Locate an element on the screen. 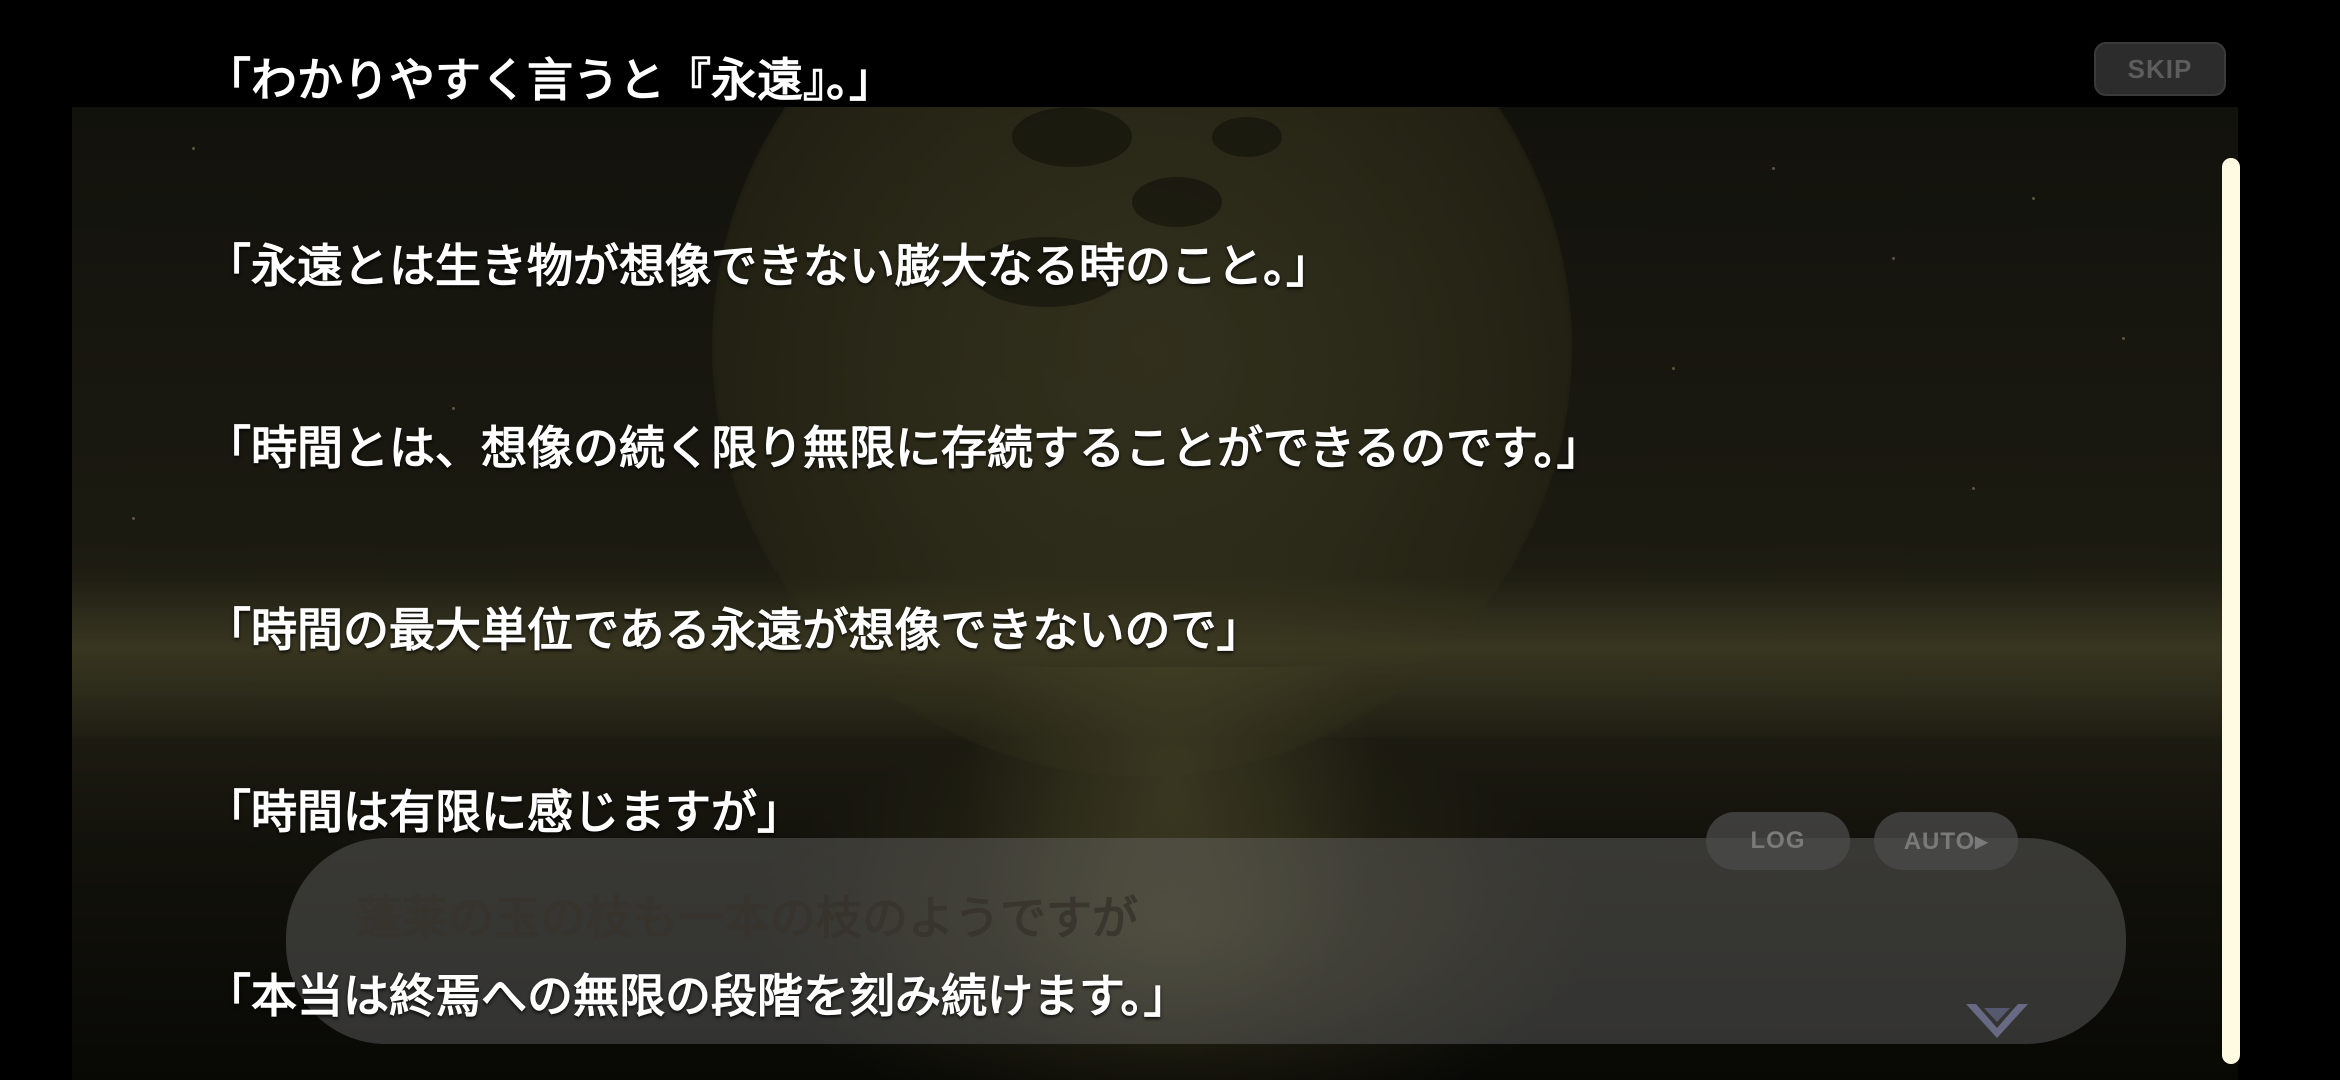  message-text: 蓬莱の玉の枝も一本の枝のようですが is located at coordinates (747, 918).